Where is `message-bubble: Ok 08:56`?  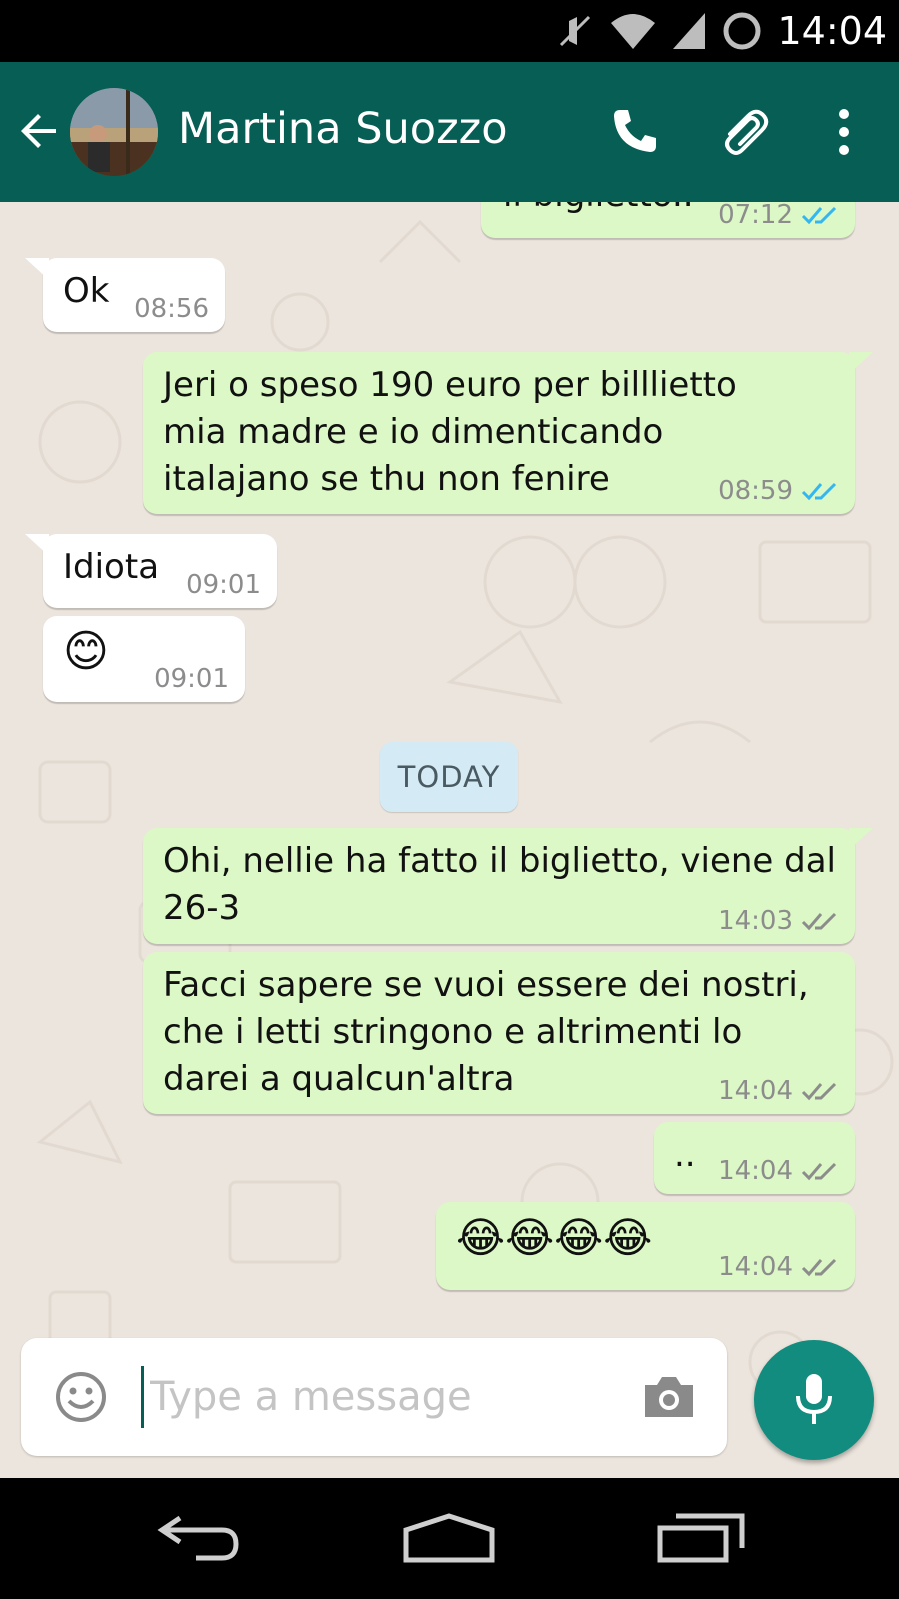
message-bubble: Ok 08:56 is located at coordinates (125, 295).